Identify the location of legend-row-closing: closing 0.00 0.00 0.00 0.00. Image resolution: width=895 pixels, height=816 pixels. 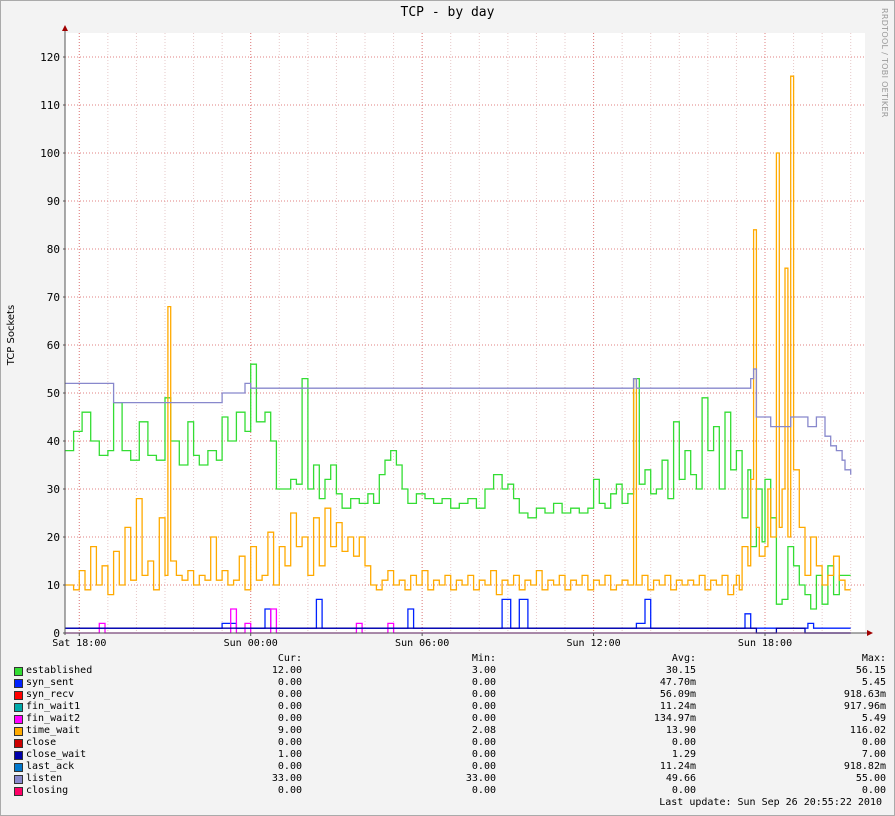
(450, 791).